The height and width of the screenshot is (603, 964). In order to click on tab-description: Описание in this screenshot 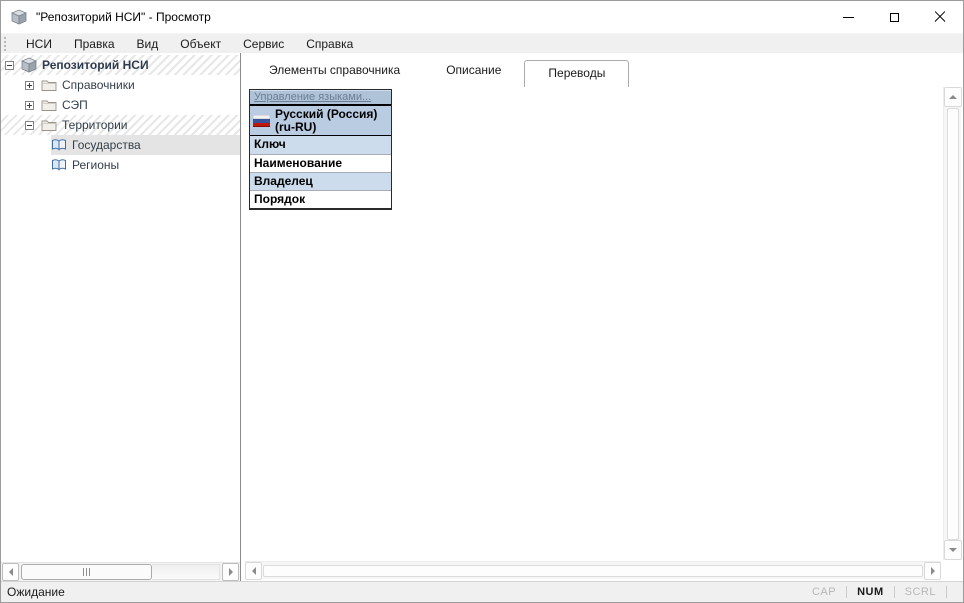, I will do `click(473, 70)`.